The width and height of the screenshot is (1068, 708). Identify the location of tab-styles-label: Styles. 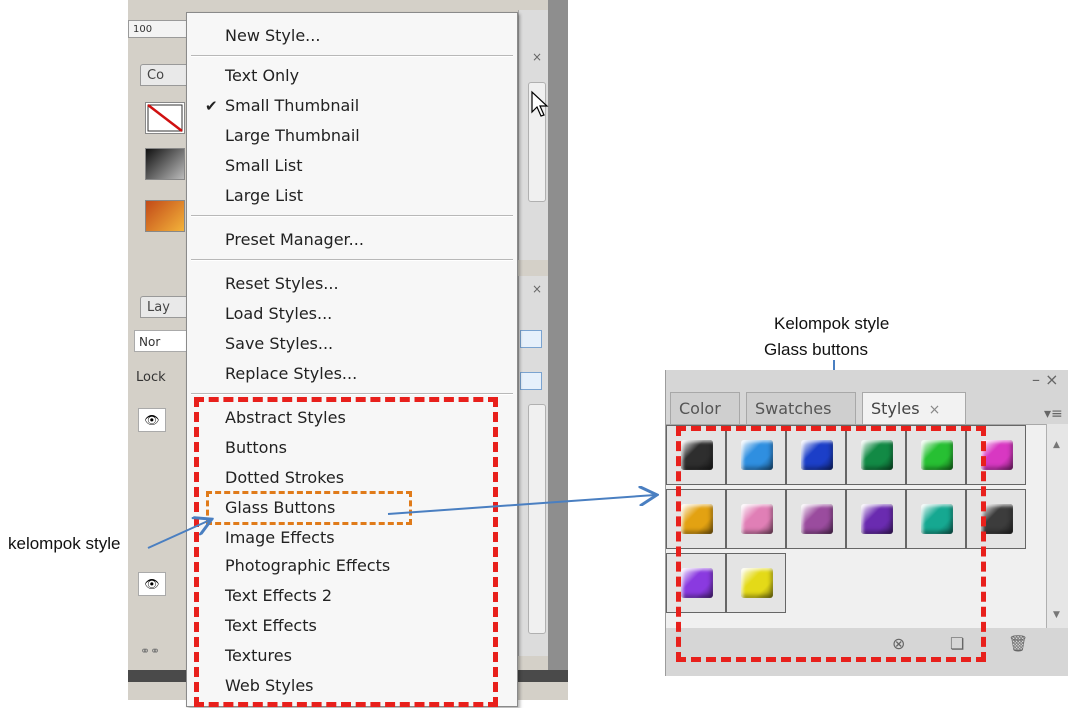
(895, 408).